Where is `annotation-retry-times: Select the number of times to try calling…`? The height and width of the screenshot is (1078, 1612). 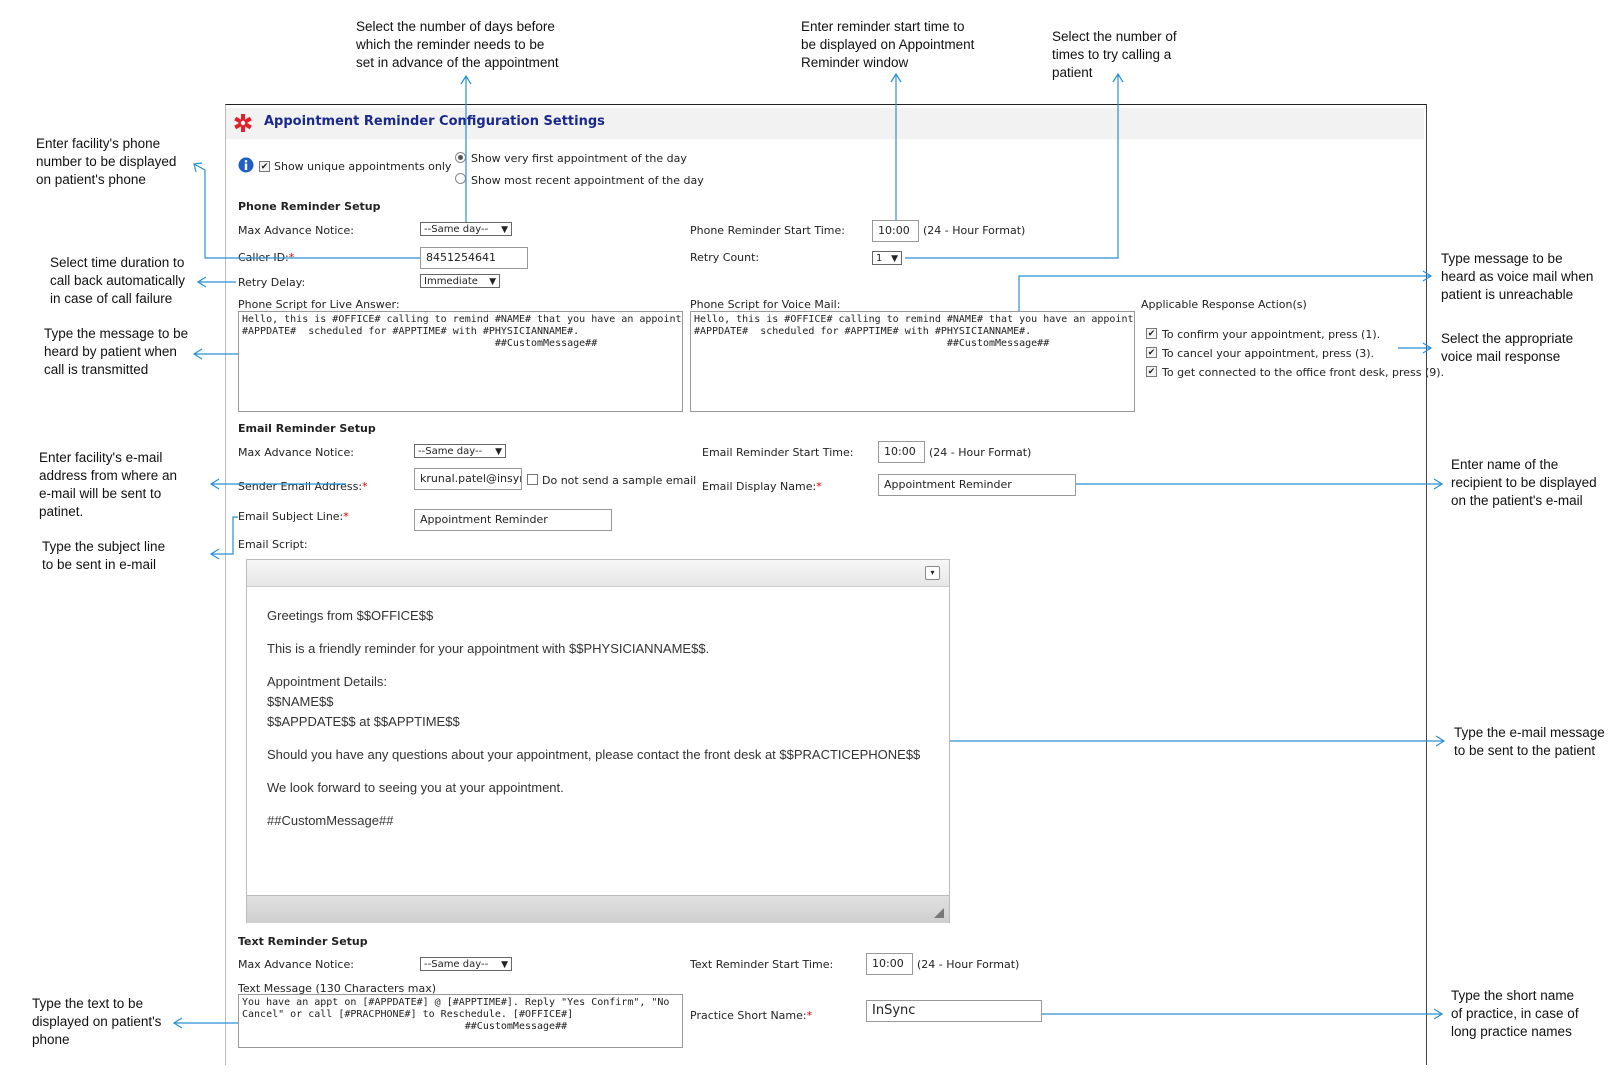 annotation-retry-times: Select the number of times to try calling… is located at coordinates (1114, 54).